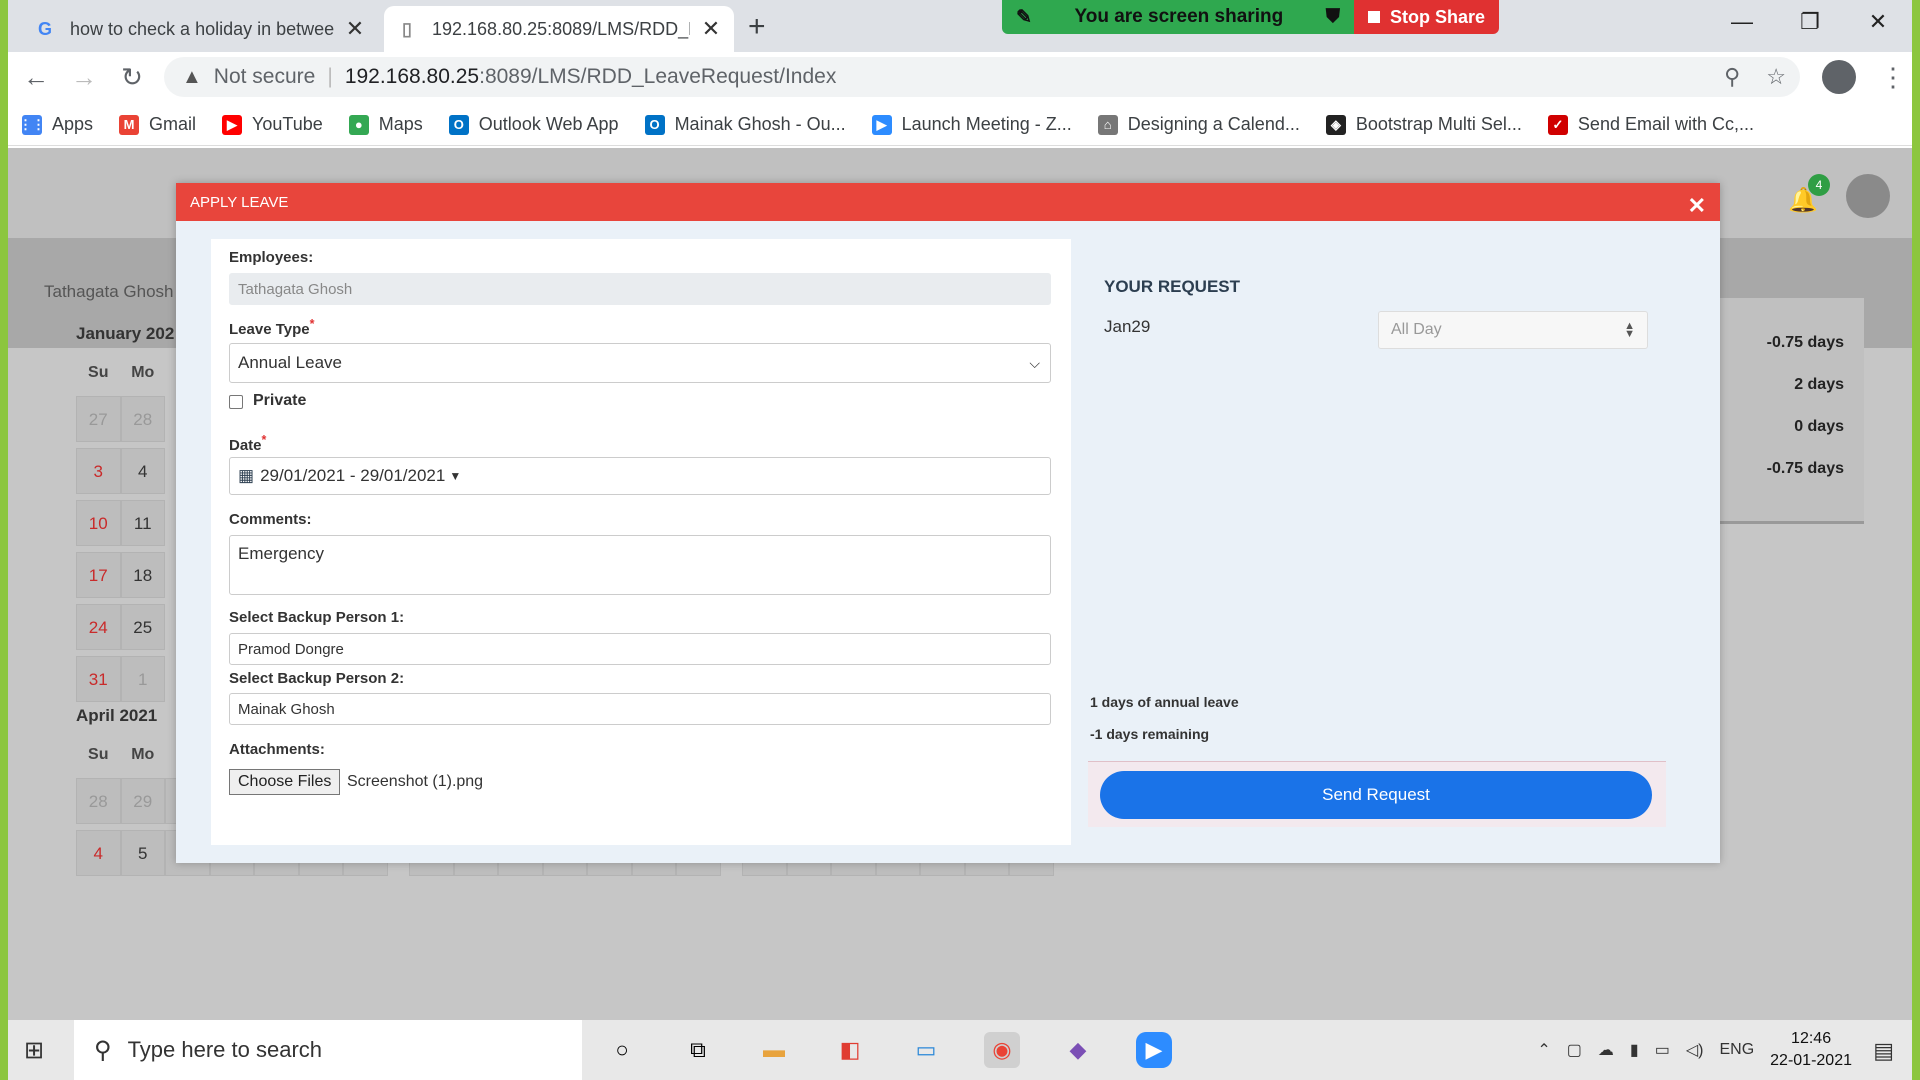 This screenshot has height=1080, width=1920. Describe the element at coordinates (142, 627) in the screenshot. I see `calendar-day: 25` at that location.